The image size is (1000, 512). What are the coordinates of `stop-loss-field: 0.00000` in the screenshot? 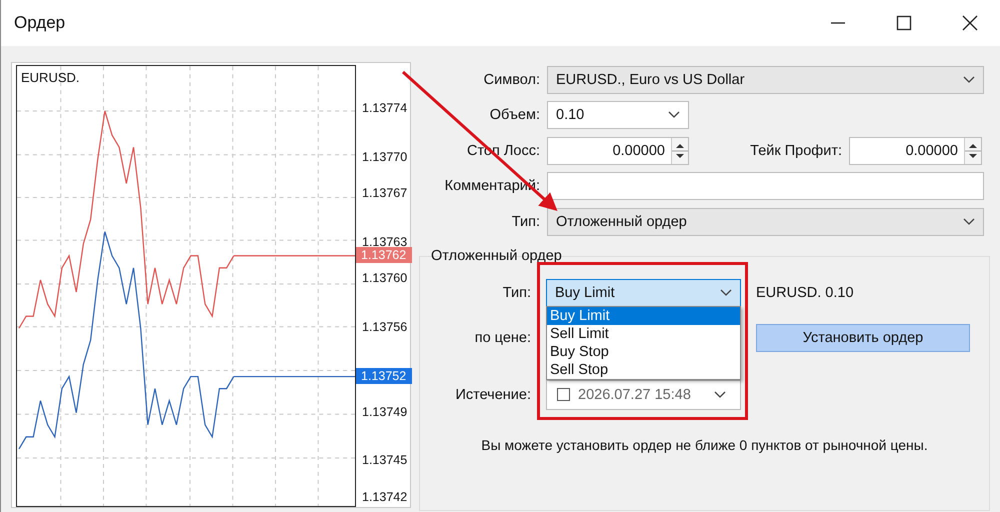 It's located at (618, 150).